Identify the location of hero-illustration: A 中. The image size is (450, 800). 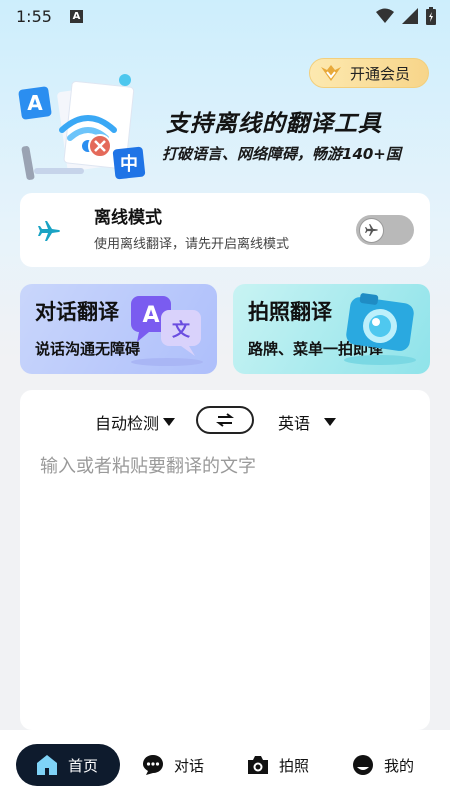
(82, 127).